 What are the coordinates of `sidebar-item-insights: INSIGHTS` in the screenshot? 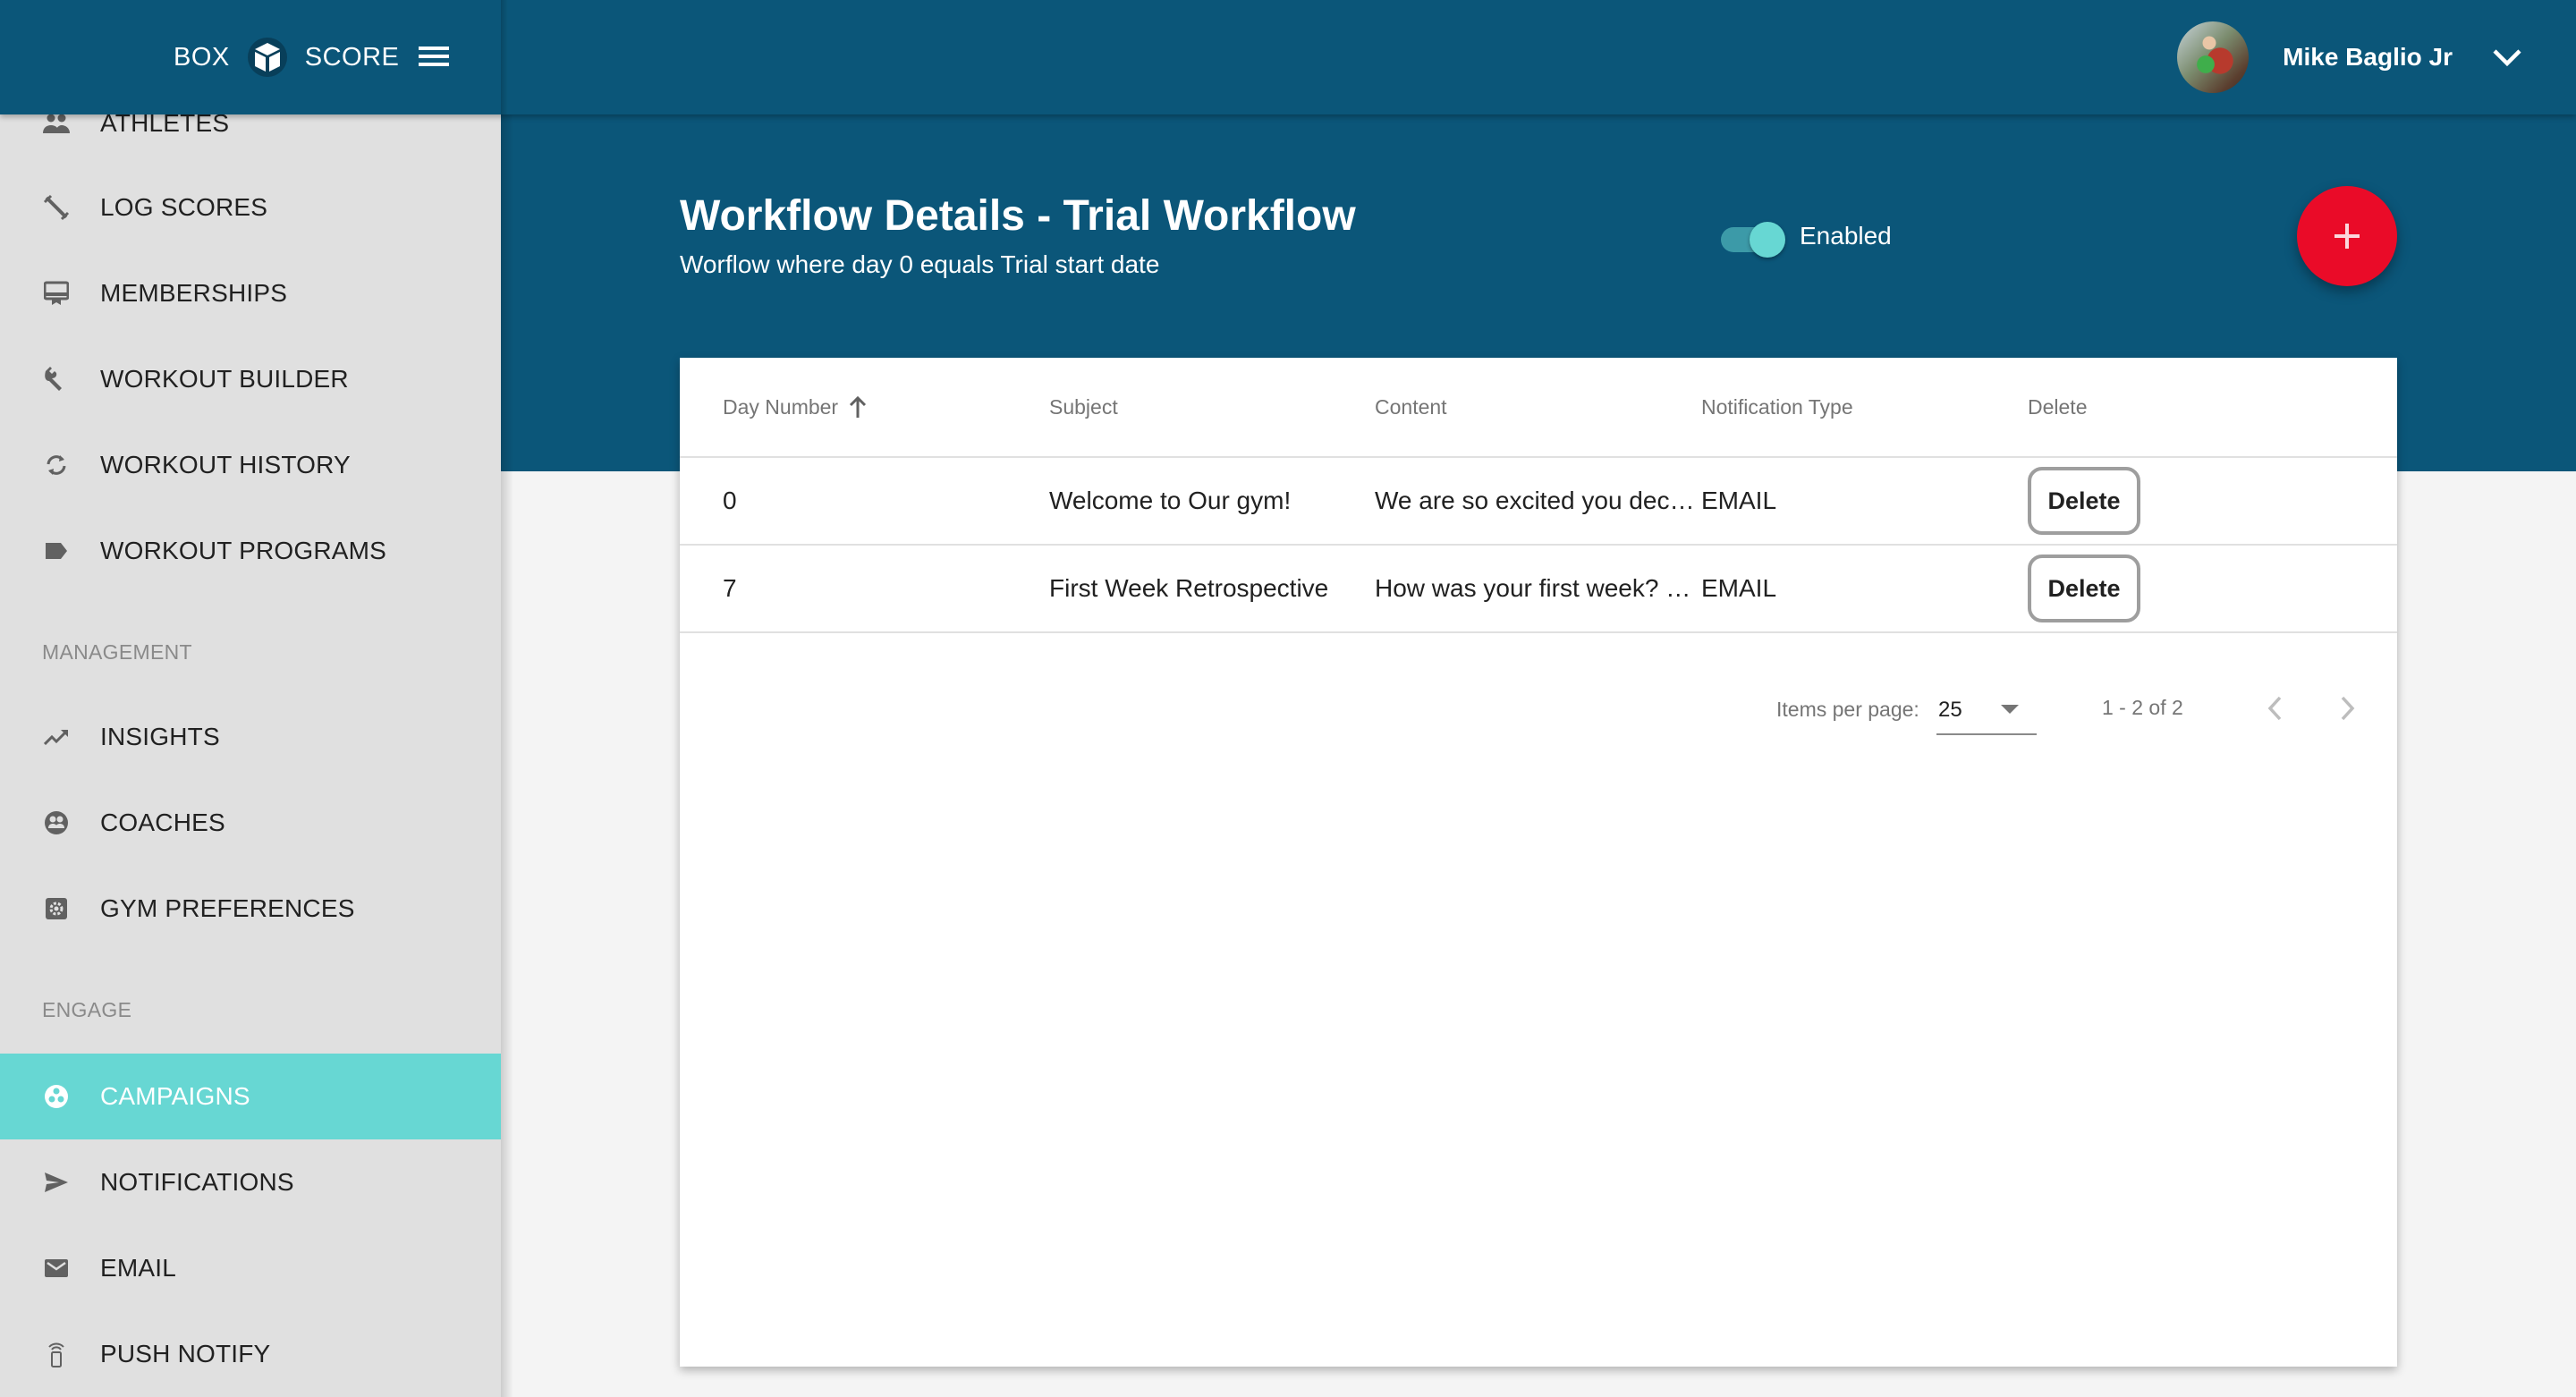 It's located at (250, 737).